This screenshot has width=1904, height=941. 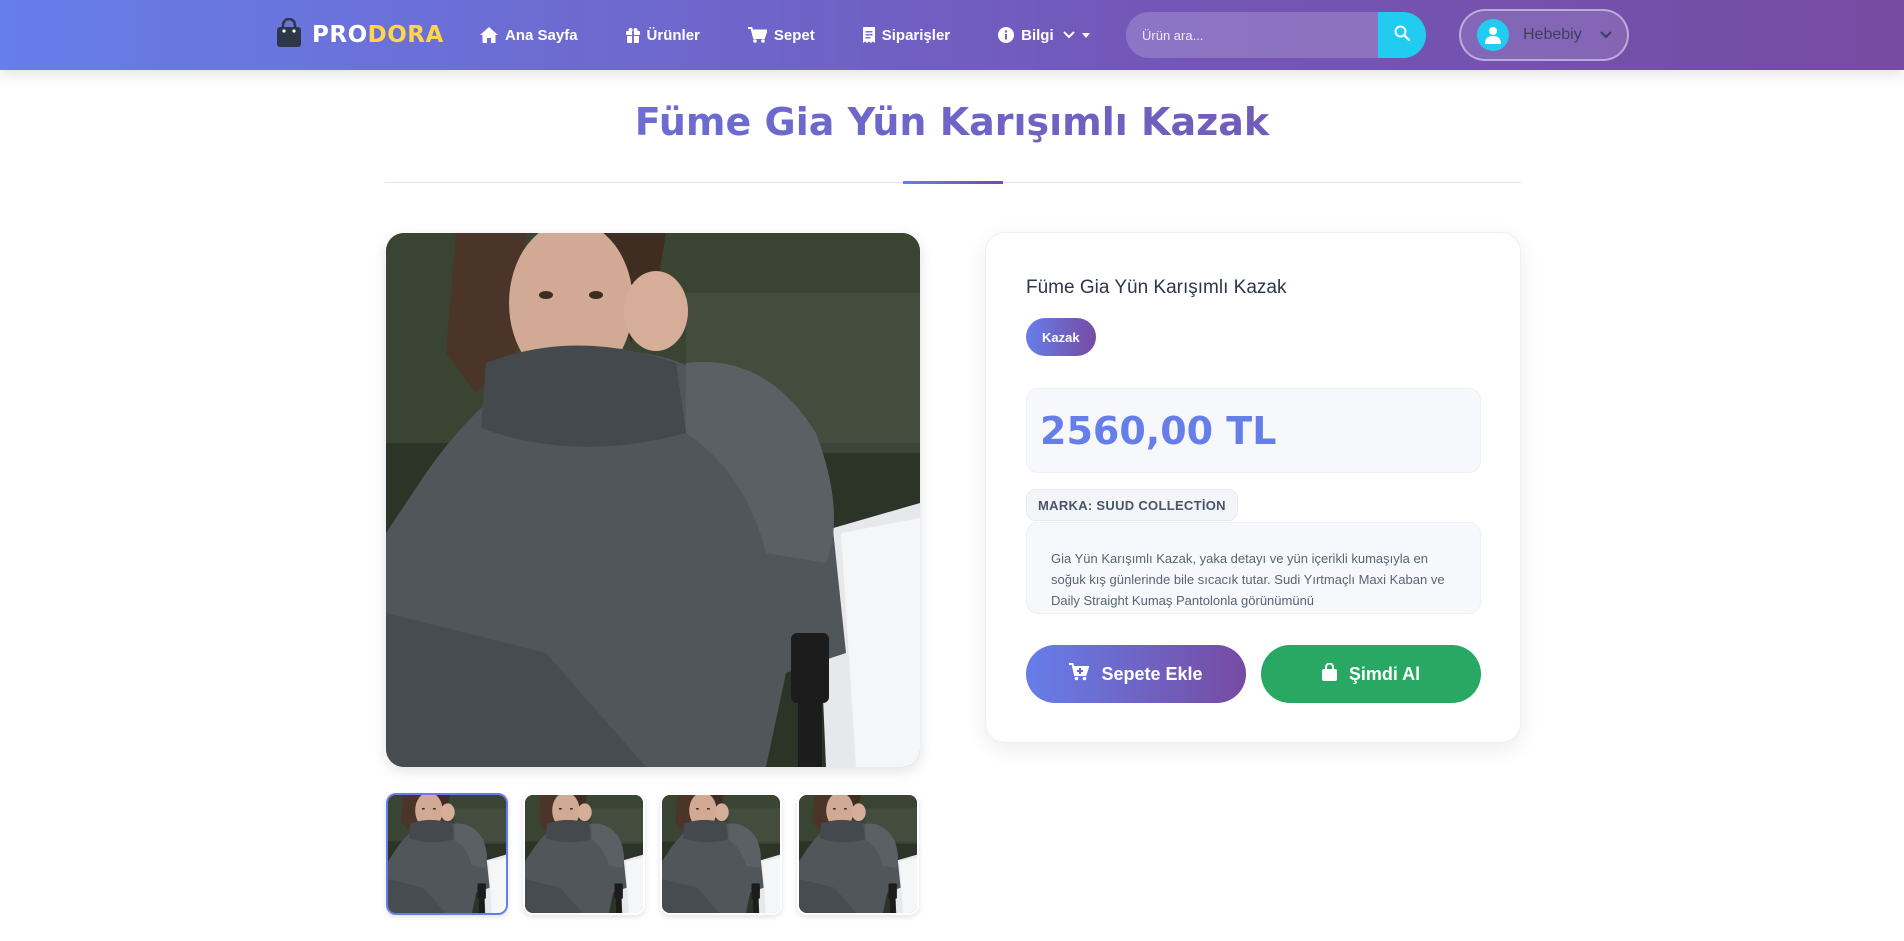 I want to click on nav-link-info-dropdown: Bilgi, so click(x=1044, y=35).